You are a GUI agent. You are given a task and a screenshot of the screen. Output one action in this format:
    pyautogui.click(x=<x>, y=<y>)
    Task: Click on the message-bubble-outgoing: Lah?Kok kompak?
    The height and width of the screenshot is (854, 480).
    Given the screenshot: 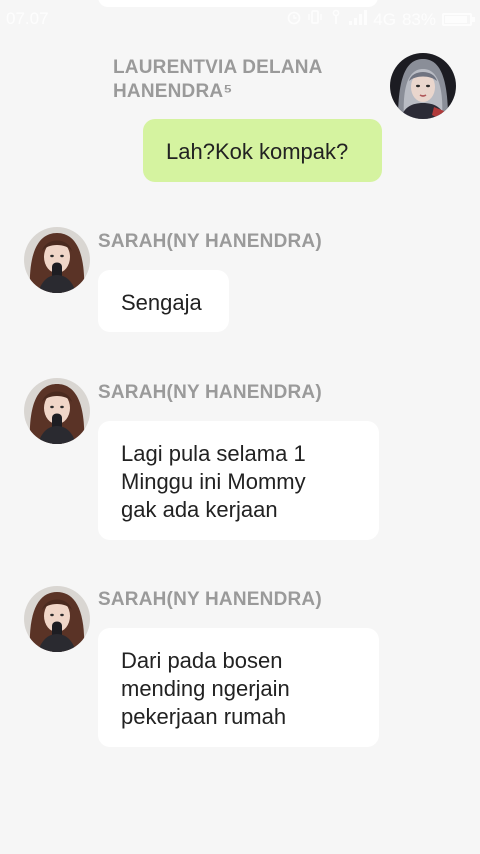 What is the action you would take?
    pyautogui.click(x=262, y=150)
    